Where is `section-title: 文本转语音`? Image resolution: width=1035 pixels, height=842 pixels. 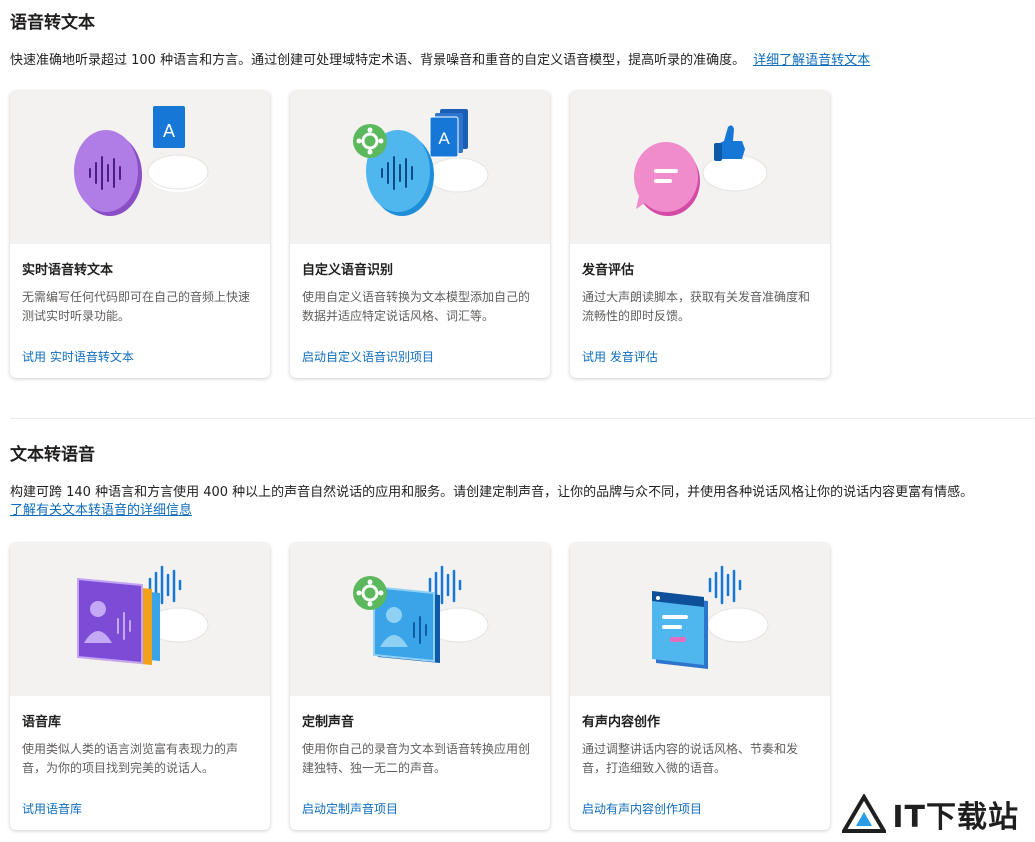 section-title: 文本转语音 is located at coordinates (52, 455).